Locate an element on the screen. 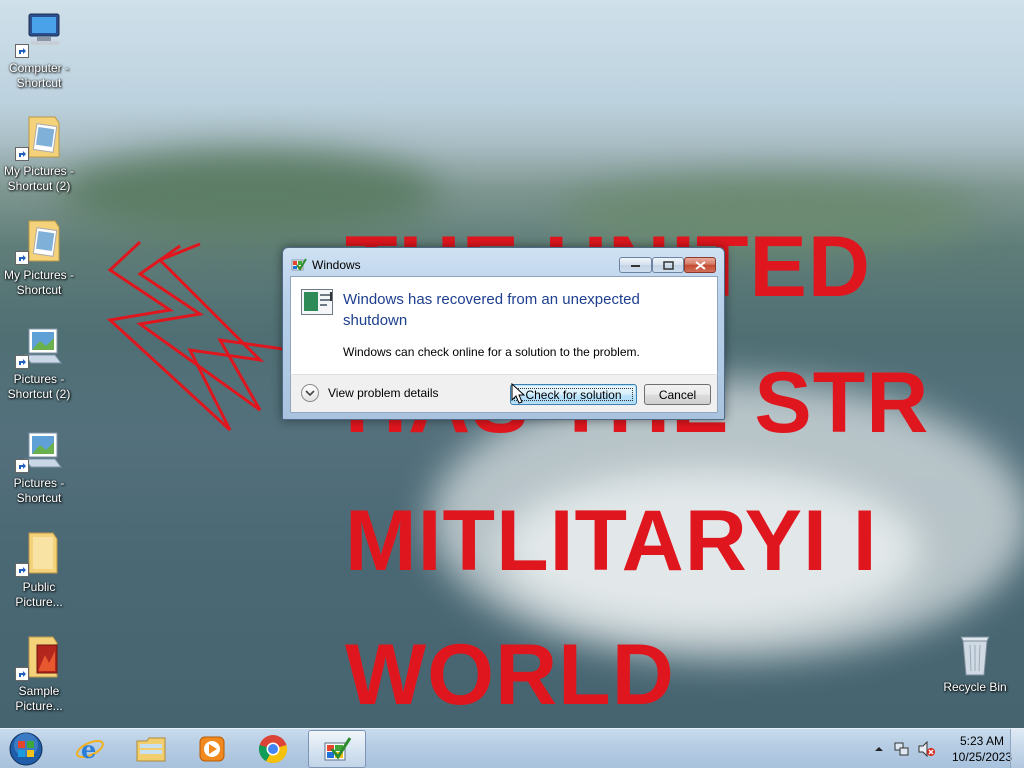  cancel-label: Cancel is located at coordinates (677, 394).